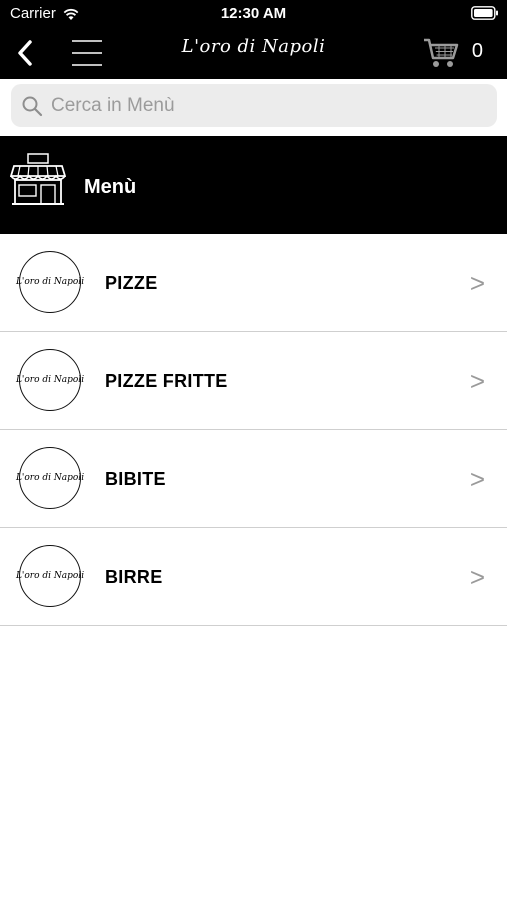 The height and width of the screenshot is (900, 507). I want to click on category-label: PIZZE FRITTE, so click(166, 381).